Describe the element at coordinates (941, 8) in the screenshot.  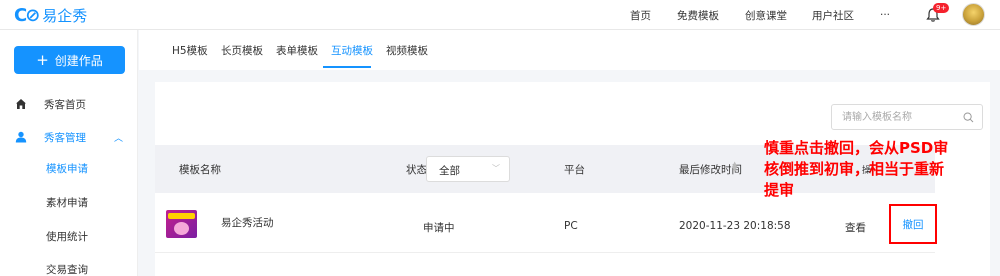
I see `notification-badge: 9+` at that location.